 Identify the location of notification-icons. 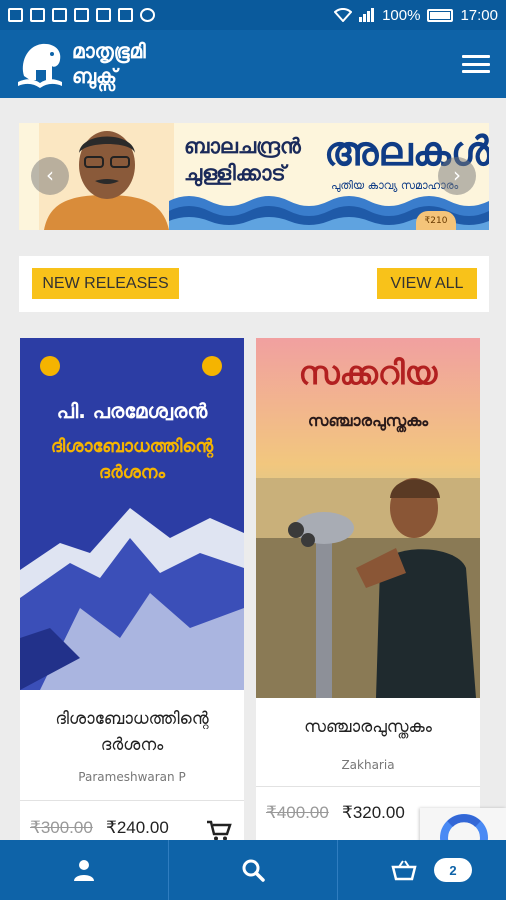
(81, 15).